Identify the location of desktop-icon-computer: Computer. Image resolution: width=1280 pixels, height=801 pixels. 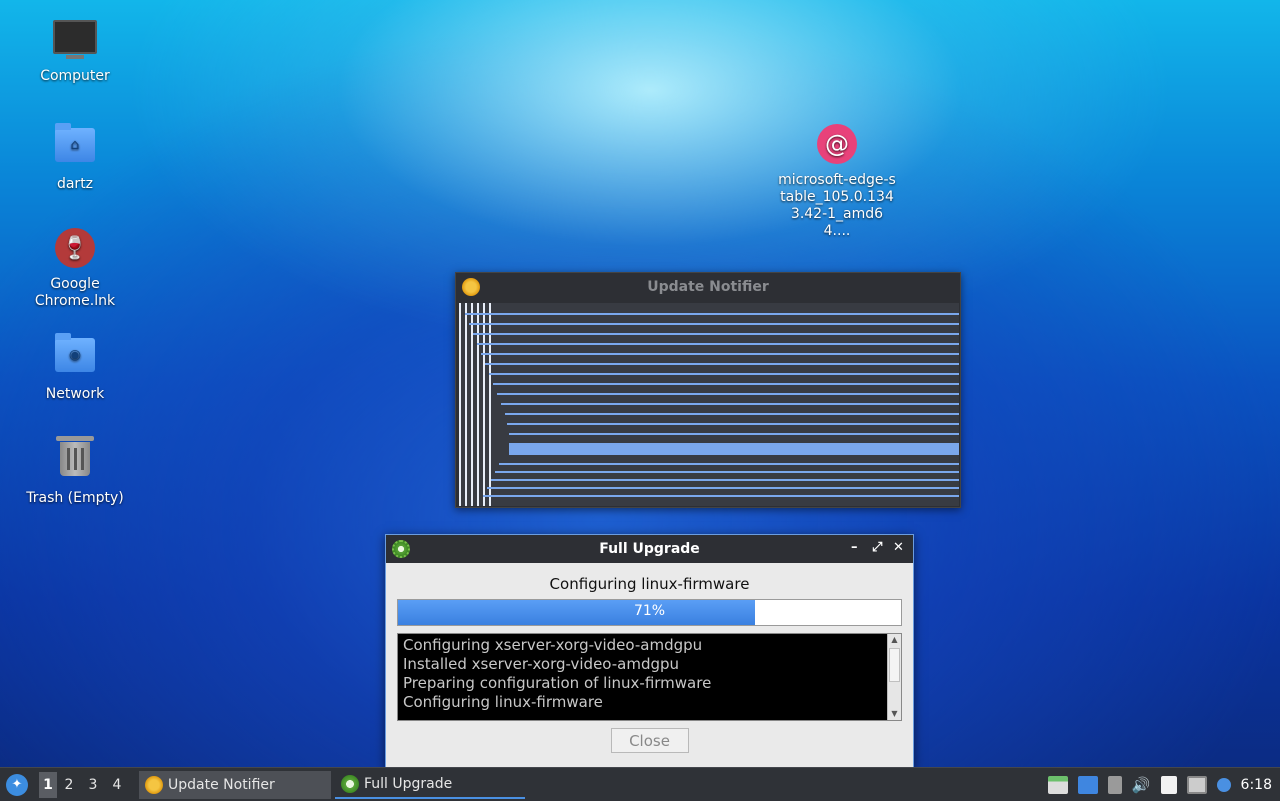
(75, 50).